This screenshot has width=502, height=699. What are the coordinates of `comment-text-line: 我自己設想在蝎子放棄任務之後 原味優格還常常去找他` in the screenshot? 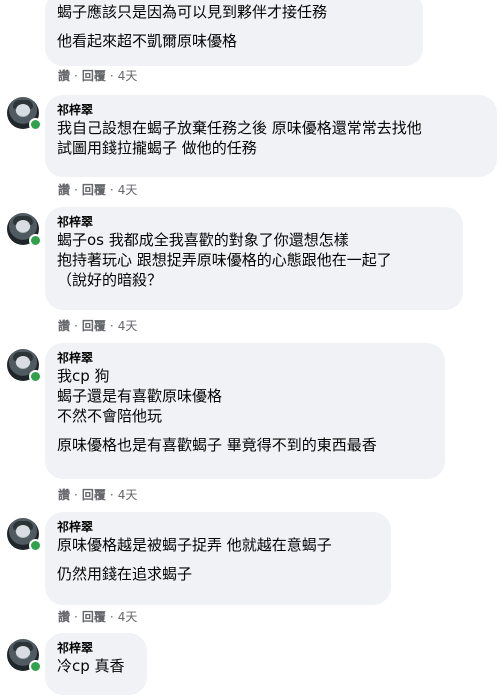 It's located at (239, 128).